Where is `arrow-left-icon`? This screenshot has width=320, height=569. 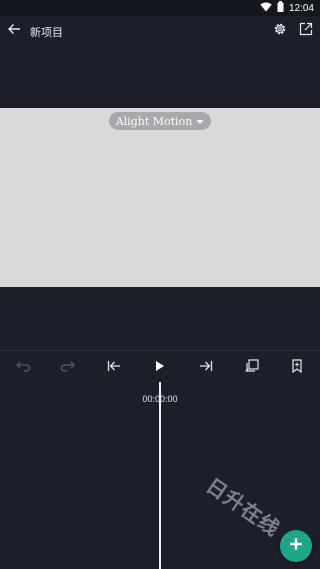 arrow-left-icon is located at coordinates (14, 31).